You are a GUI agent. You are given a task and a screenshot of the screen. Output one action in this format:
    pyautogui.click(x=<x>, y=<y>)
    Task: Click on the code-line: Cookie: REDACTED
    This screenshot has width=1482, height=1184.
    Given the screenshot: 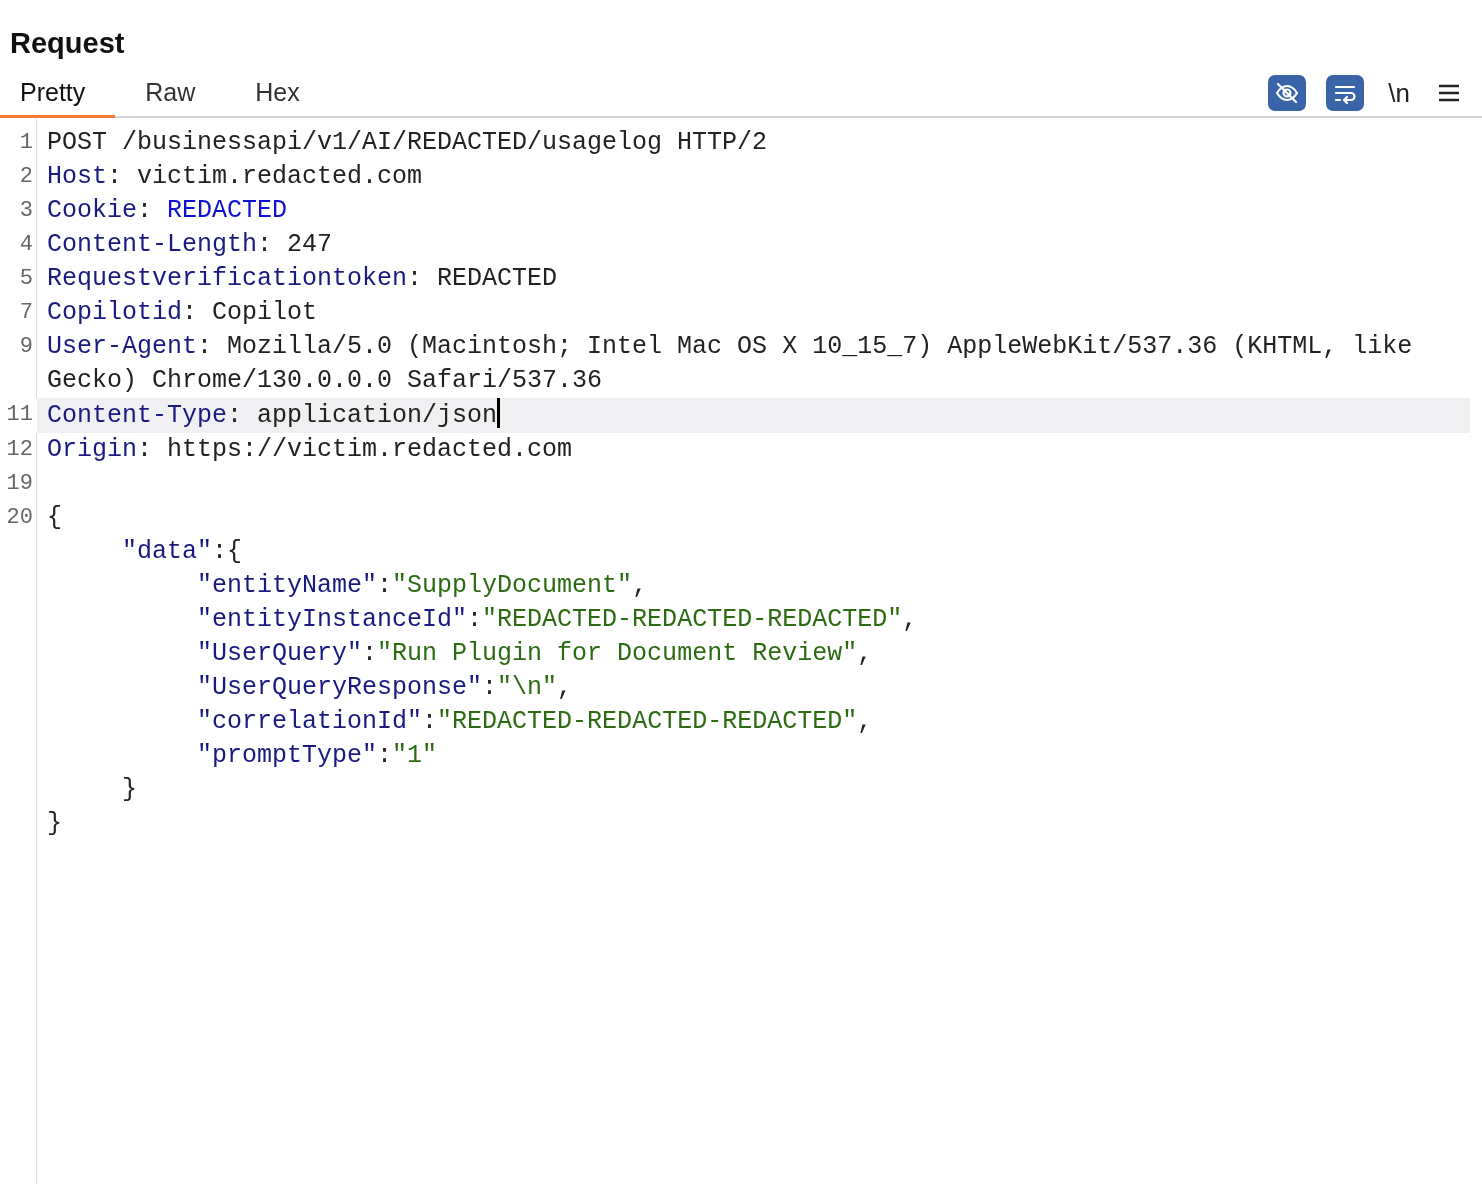 What is the action you would take?
    pyautogui.click(x=167, y=211)
    